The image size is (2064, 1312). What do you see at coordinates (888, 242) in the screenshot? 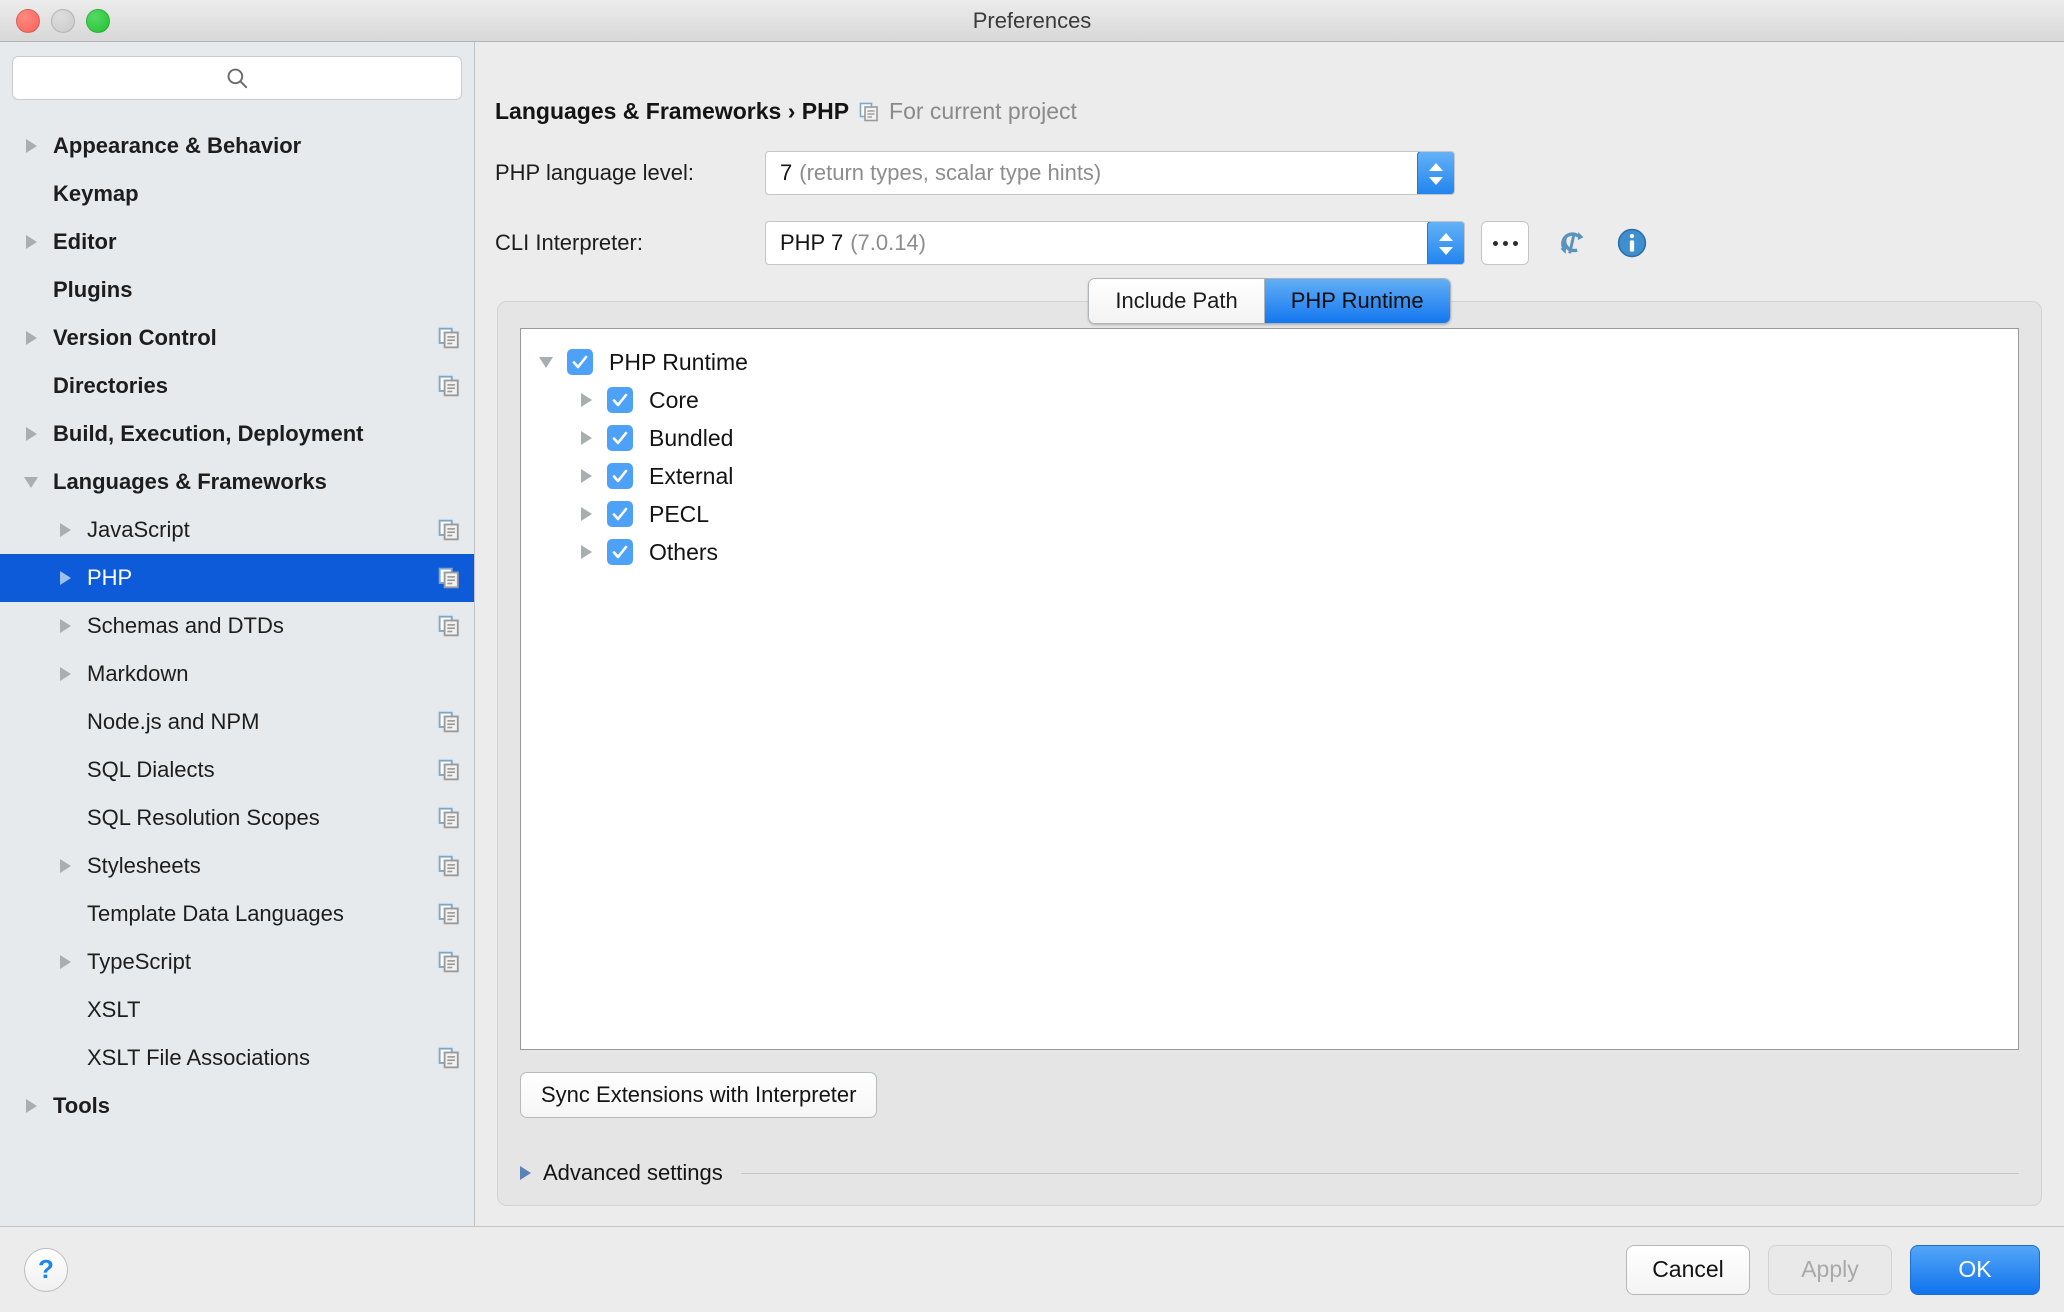
I see `cli-interpreter-version: (7.0.14)` at bounding box center [888, 242].